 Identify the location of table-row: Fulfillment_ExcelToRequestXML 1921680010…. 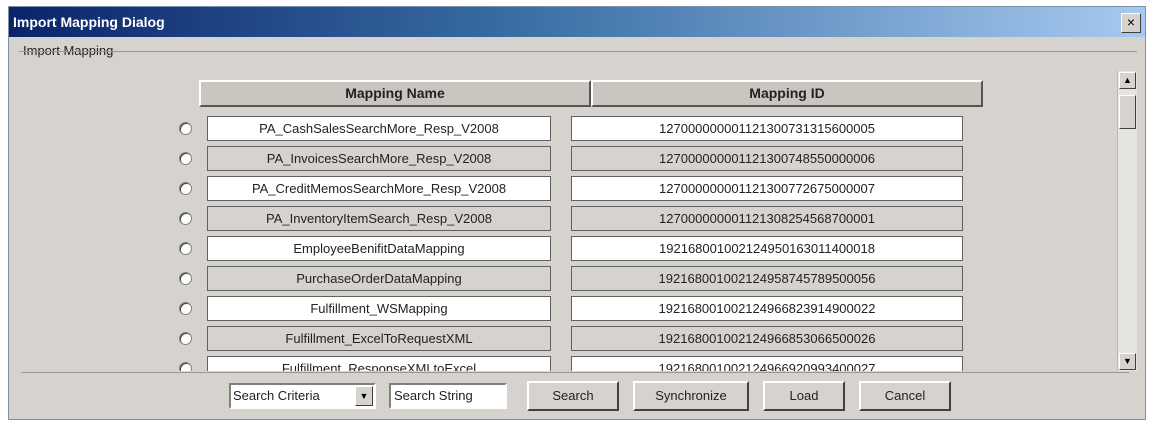
(575, 338).